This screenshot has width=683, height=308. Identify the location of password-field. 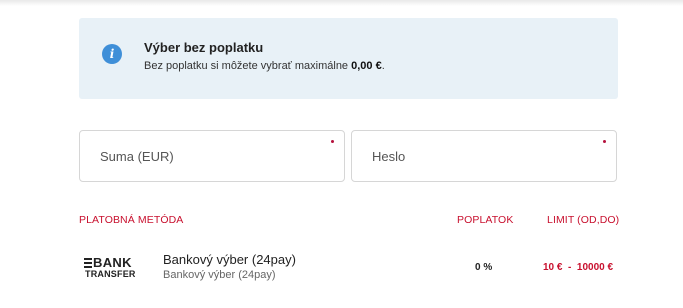
(484, 156).